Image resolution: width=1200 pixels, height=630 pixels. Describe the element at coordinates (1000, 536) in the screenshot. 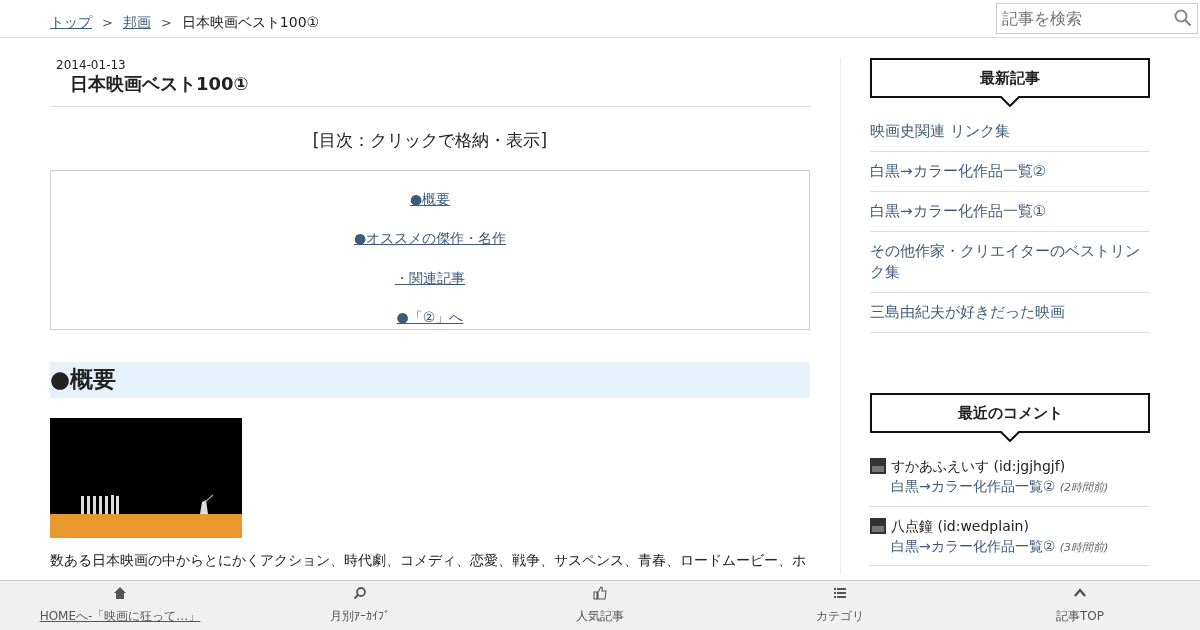

I see `comment-text: 八点鐘 (id:wedplain) 白黒→カラー化作品一覧② (3時間前)` at that location.